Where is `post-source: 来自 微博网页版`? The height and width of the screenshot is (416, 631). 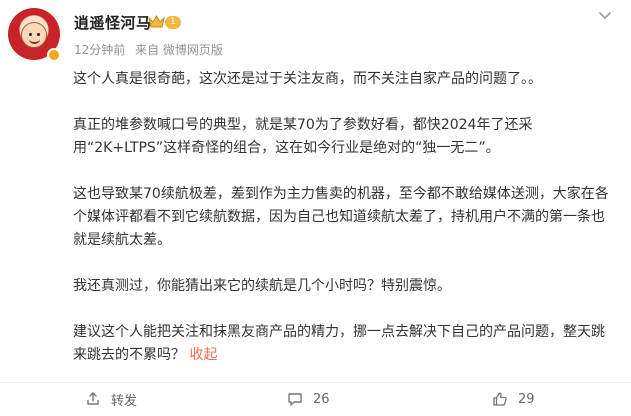 post-source: 来自 微博网页版 is located at coordinates (179, 50).